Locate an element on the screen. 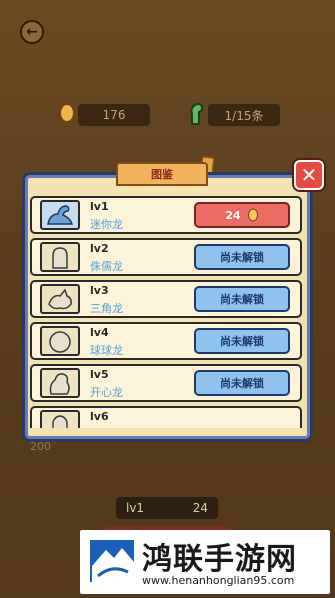 The image size is (335, 598). dinosaur-collection-count: 1/15条 is located at coordinates (244, 115).